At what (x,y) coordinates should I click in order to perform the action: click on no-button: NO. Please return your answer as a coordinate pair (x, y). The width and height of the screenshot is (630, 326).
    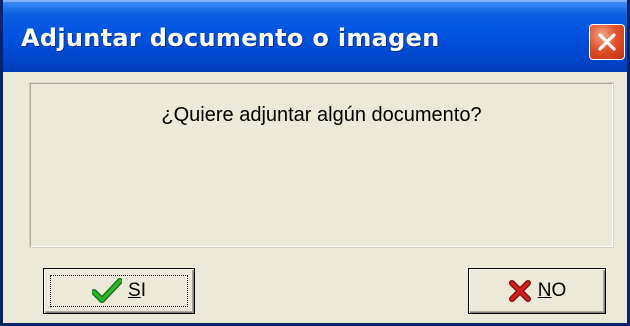
    Looking at the image, I should click on (537, 291).